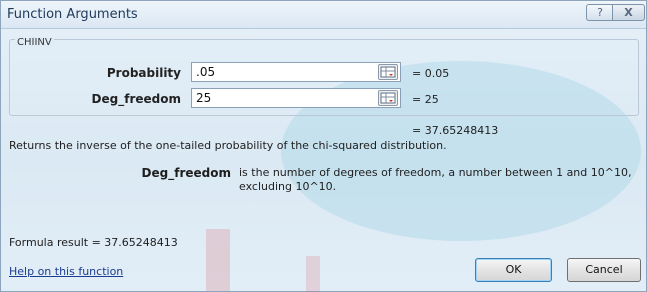 Image resolution: width=647 pixels, height=292 pixels. I want to click on close-button: X, so click(628, 12).